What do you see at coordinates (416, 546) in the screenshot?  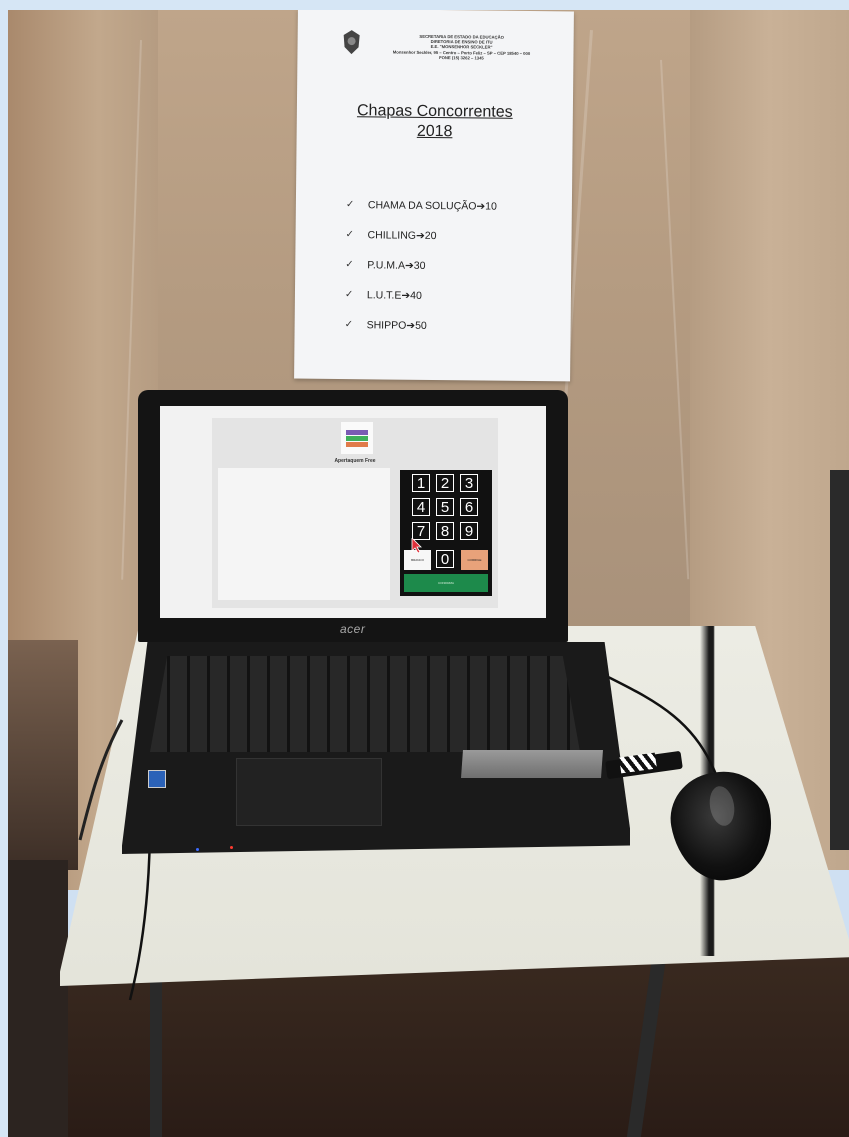 I see `mouse-cursor-icon` at bounding box center [416, 546].